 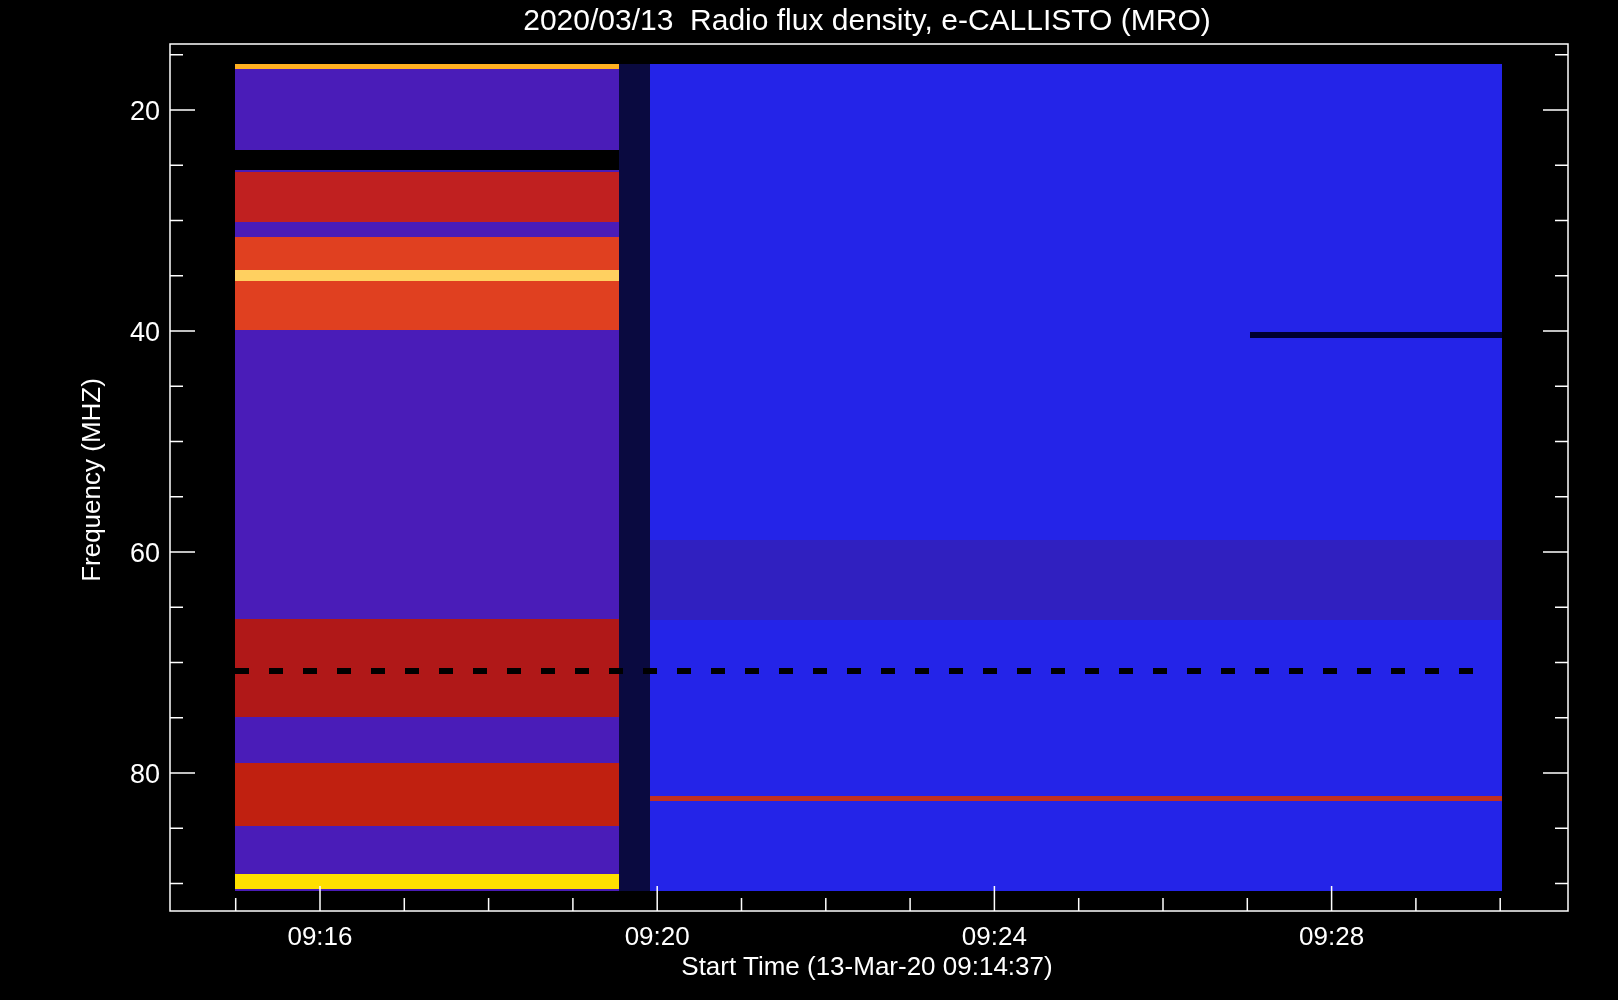 I want to click on chart-title: 2020/03/13 Radio flux density, e-CALLISTO (MRO), so click(x=867, y=19).